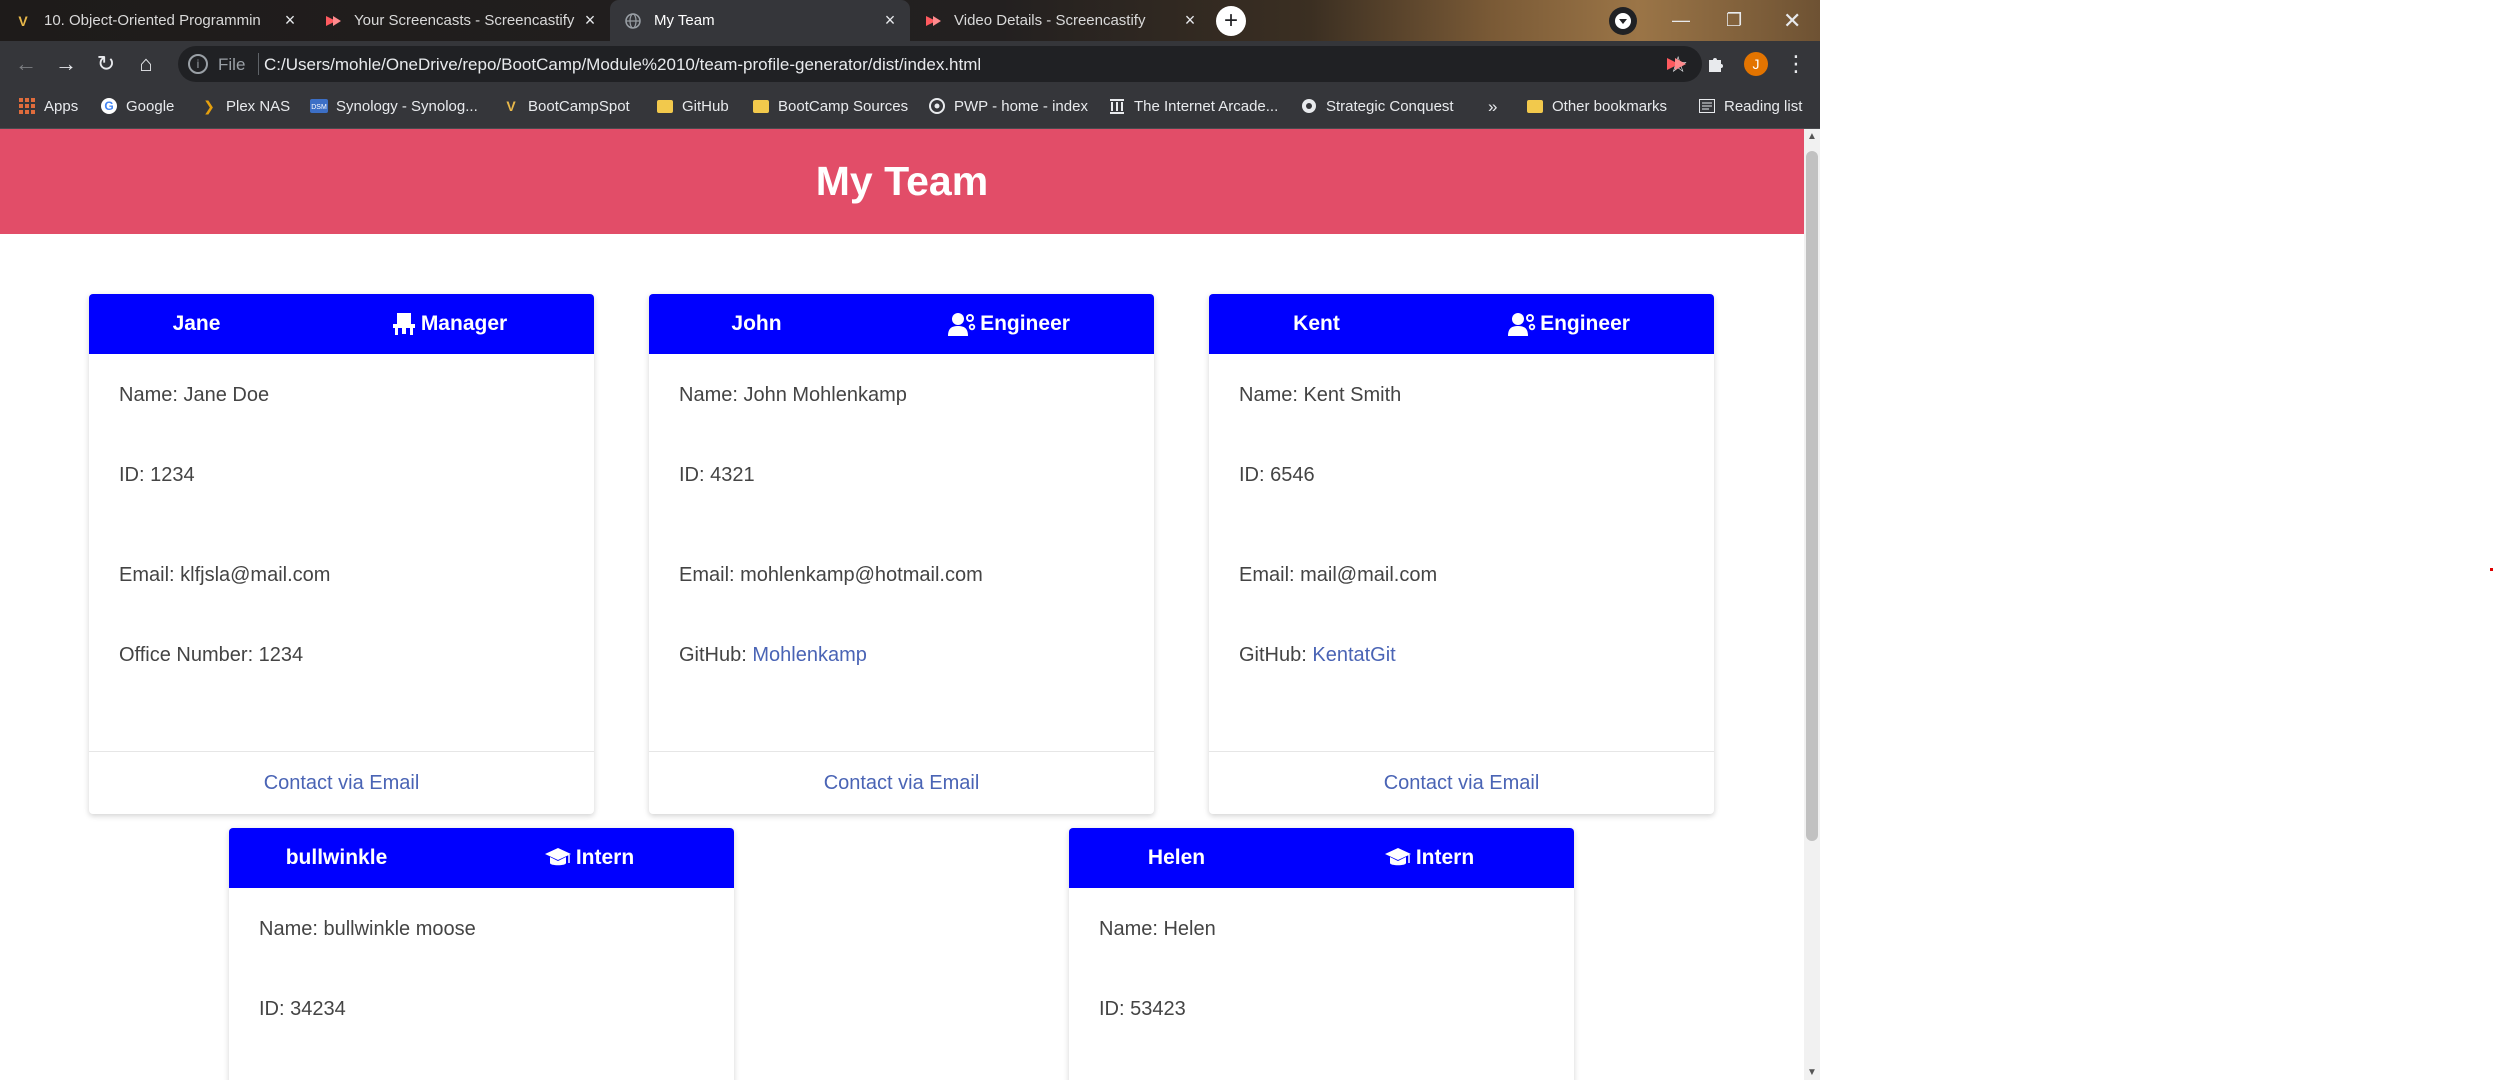  I want to click on bookmark-other: Other bookmarks, so click(1596, 106).